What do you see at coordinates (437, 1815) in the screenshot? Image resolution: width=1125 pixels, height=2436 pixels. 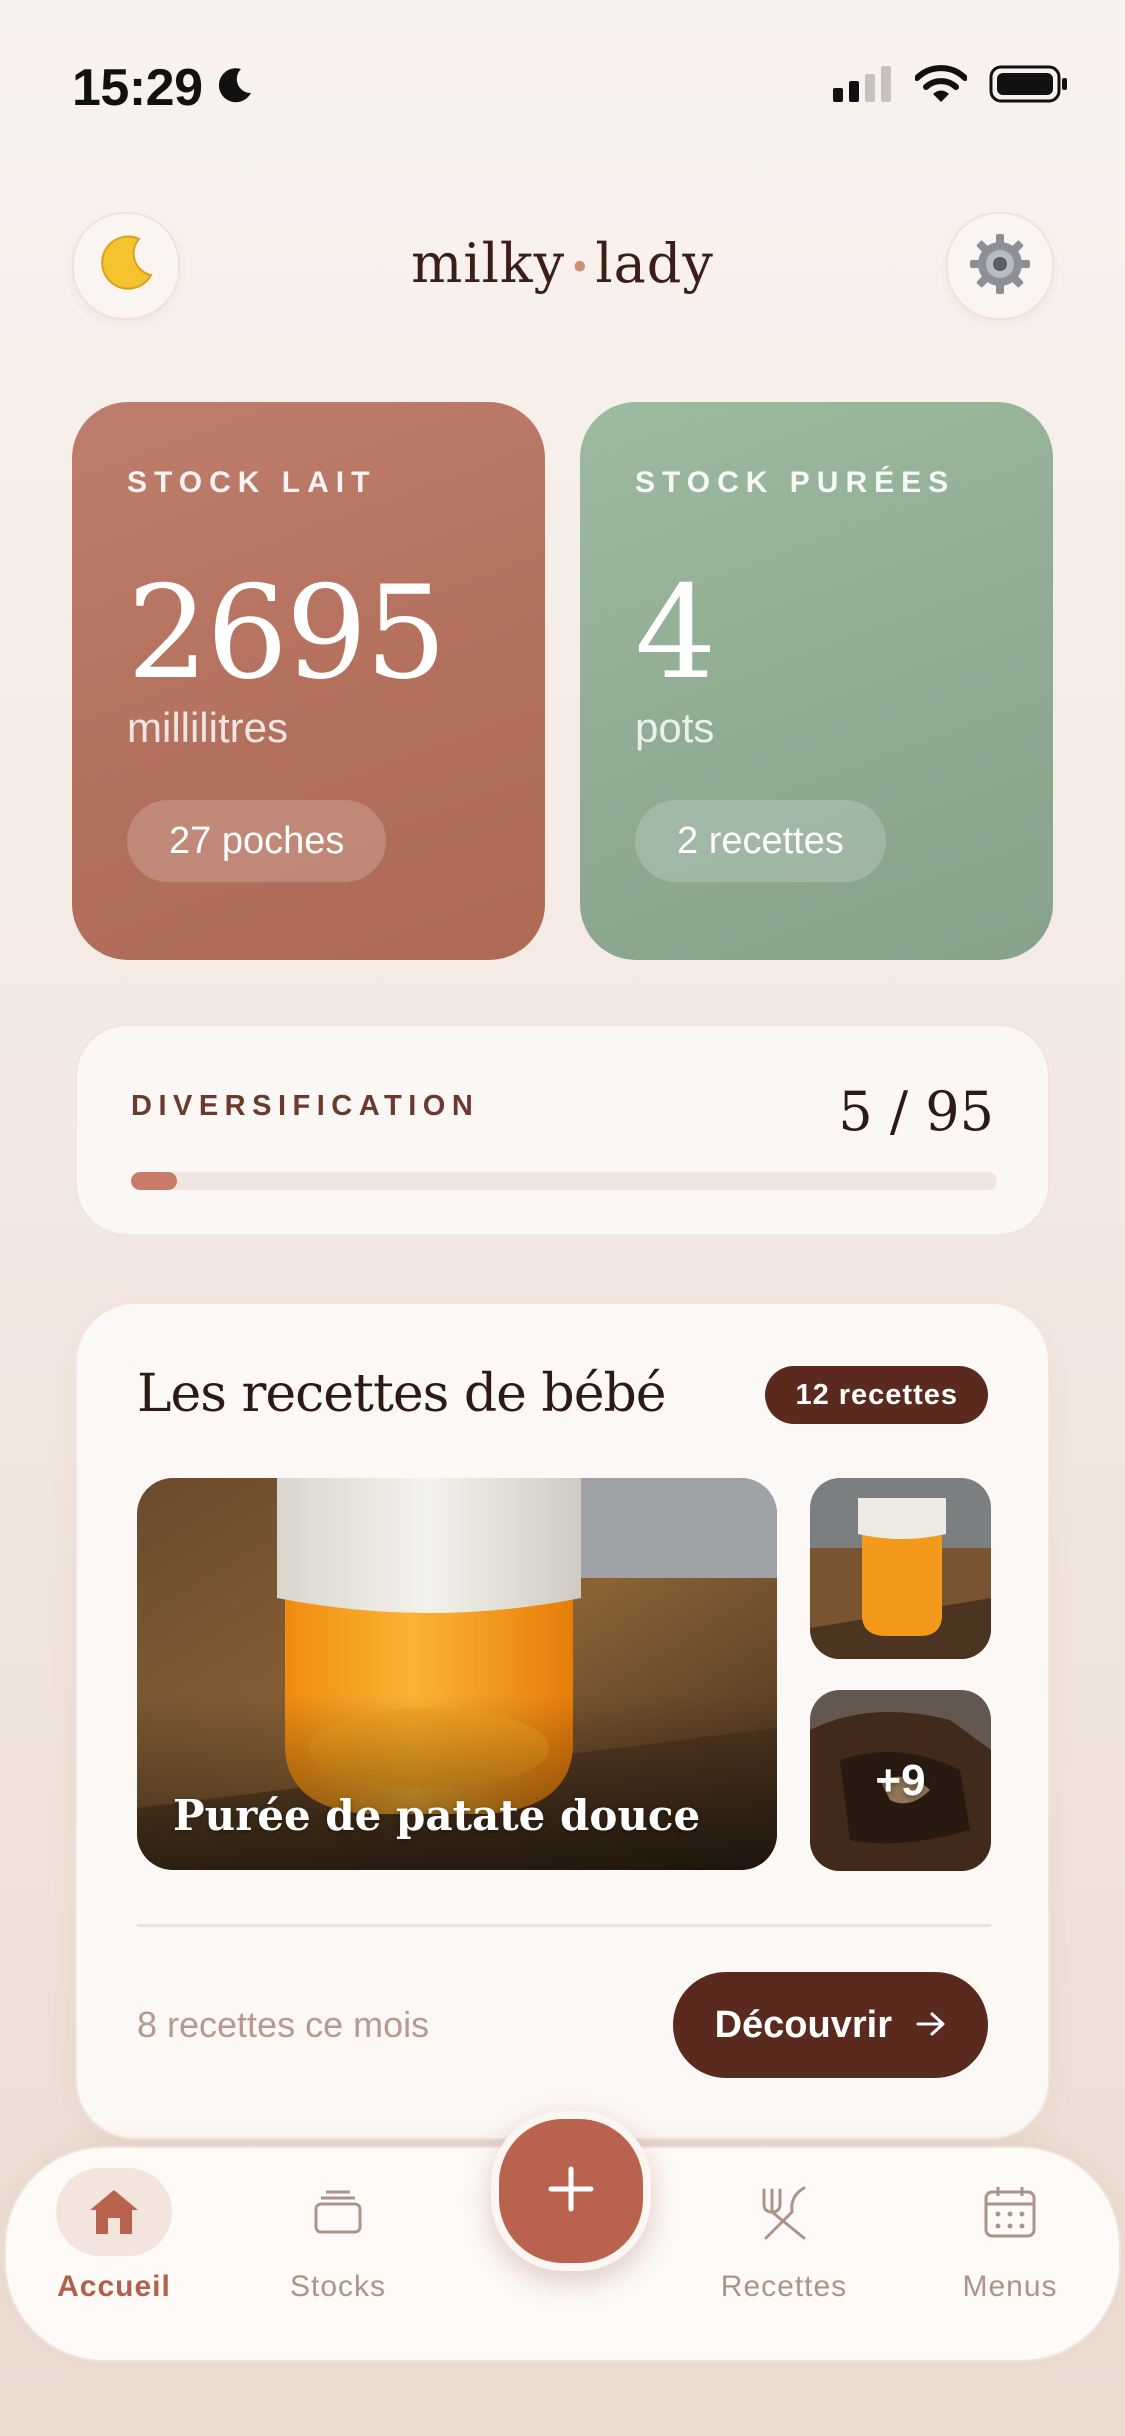 I see `featured-recipe-caption: Purée de patate douce` at bounding box center [437, 1815].